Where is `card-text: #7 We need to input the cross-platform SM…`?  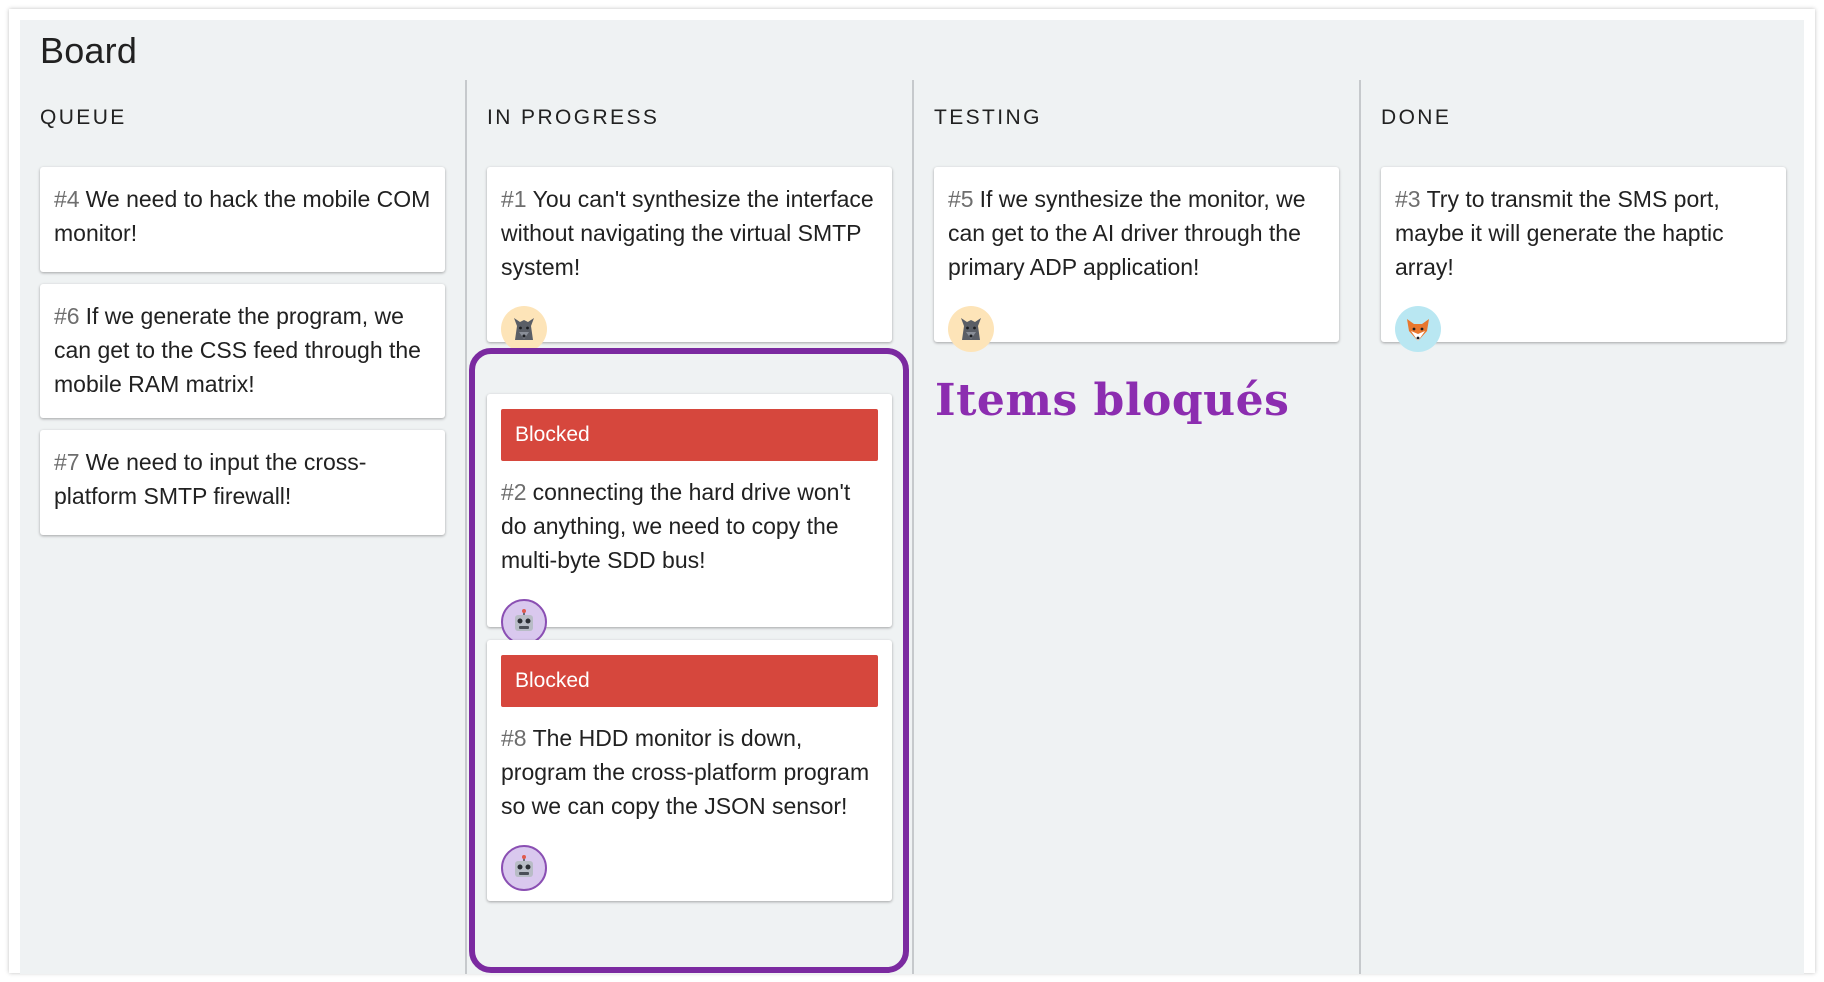 card-text: #7 We need to input the cross-platform SM… is located at coordinates (242, 479).